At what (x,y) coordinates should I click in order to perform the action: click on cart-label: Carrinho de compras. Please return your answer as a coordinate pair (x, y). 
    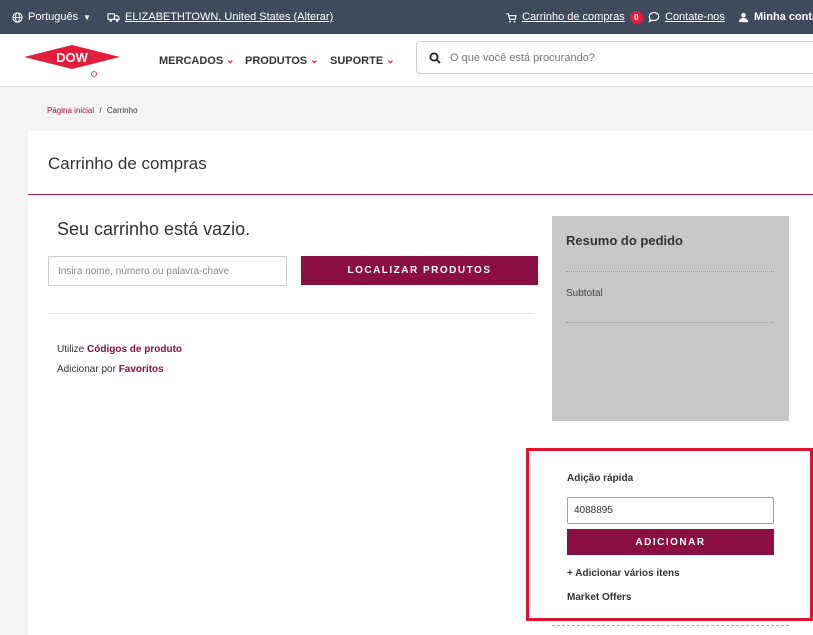
    Looking at the image, I should click on (573, 17).